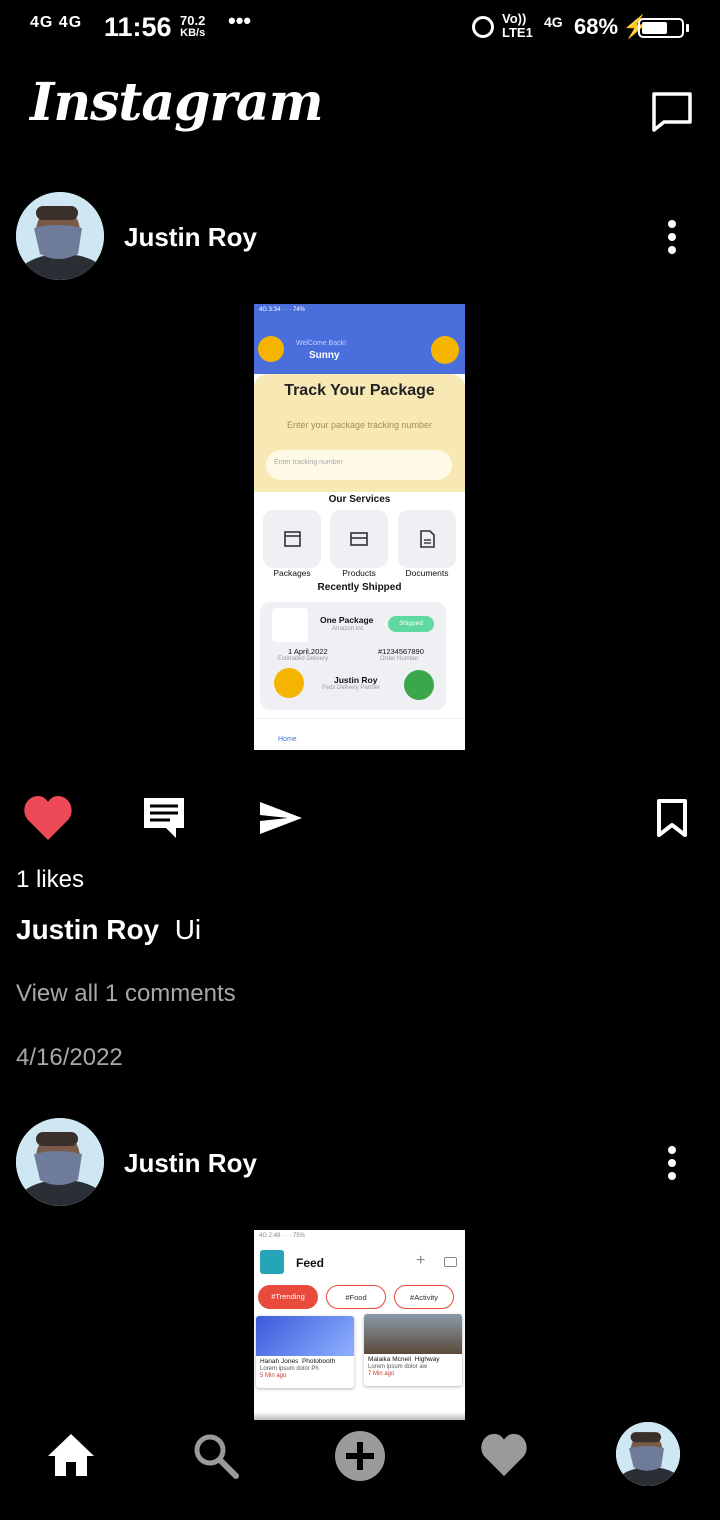 The width and height of the screenshot is (720, 1520). Describe the element at coordinates (359, 539) in the screenshot. I see `products-tile` at that location.